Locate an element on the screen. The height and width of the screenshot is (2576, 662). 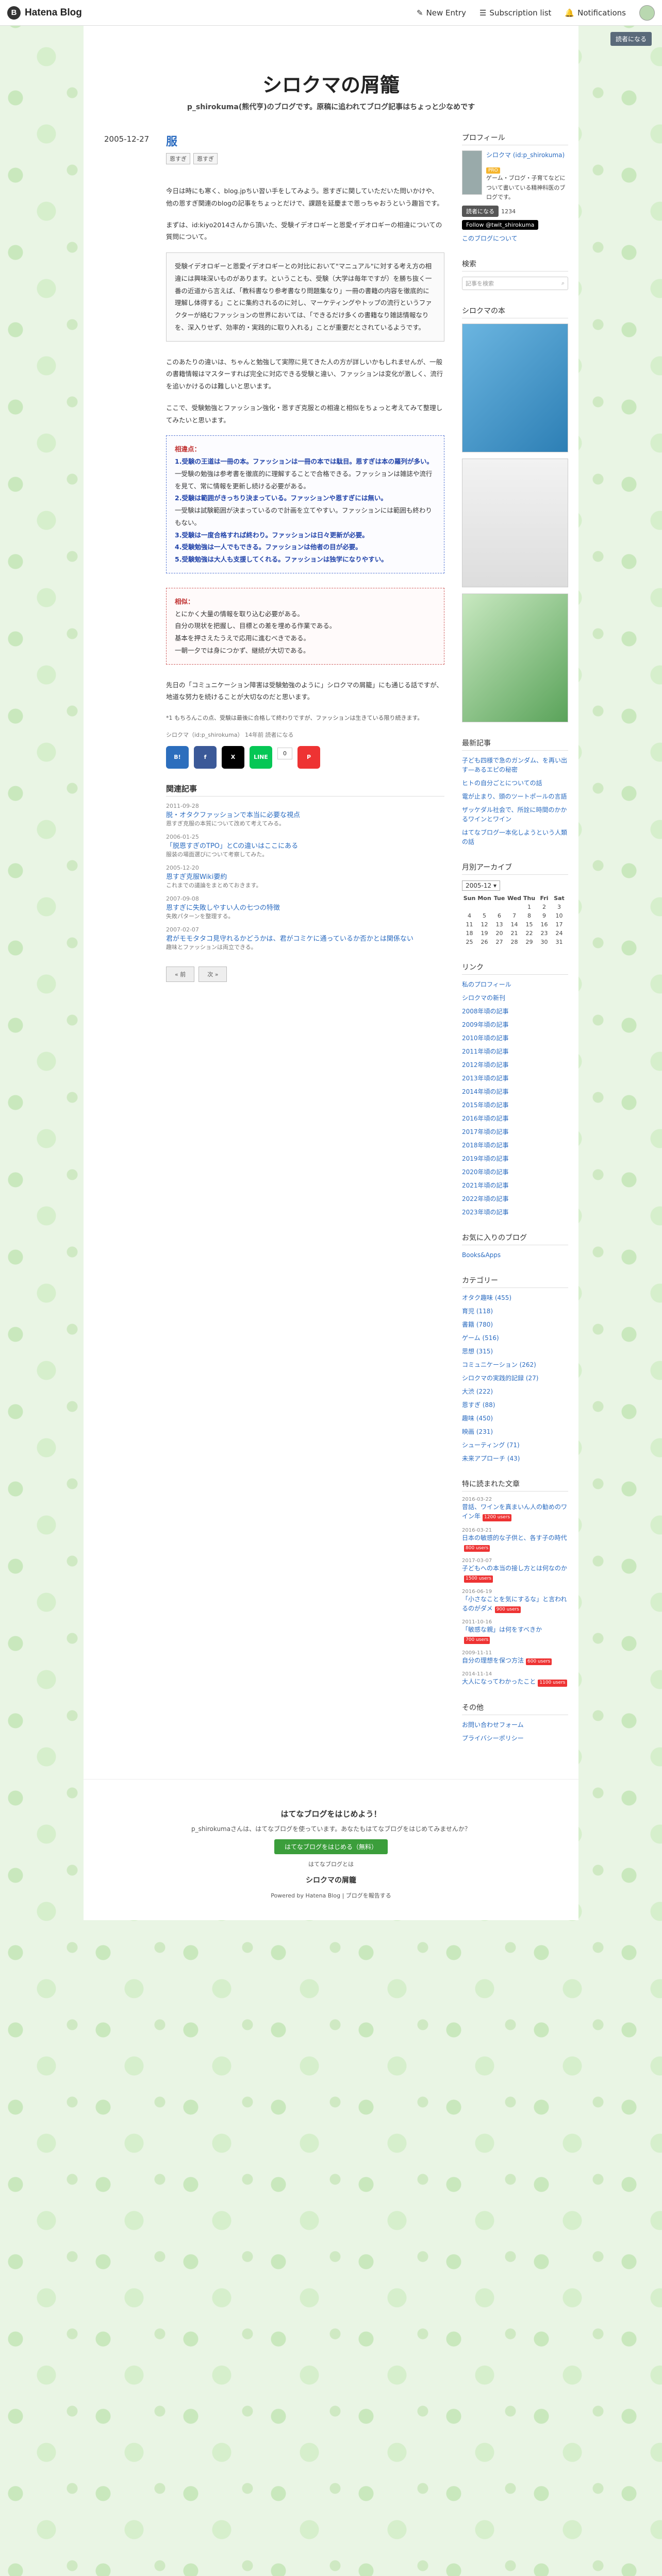
recent-entry-link: 電が止まり、頭のツートポールの言語 is located at coordinates (515, 796).